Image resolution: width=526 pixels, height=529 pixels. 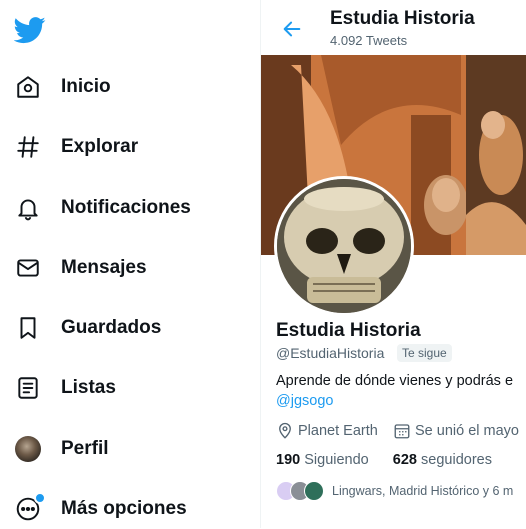 I want to click on more-circle-icon, so click(x=30, y=507).